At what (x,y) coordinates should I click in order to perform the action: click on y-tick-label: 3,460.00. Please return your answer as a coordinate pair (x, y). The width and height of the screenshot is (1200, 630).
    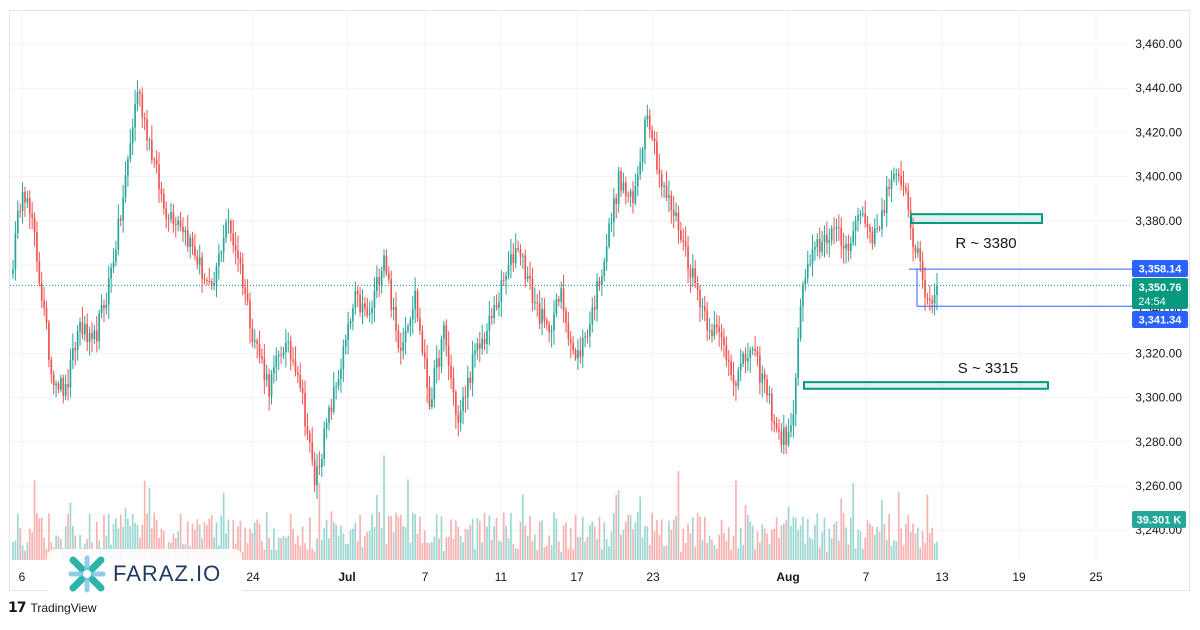
    Looking at the image, I should click on (1158, 44).